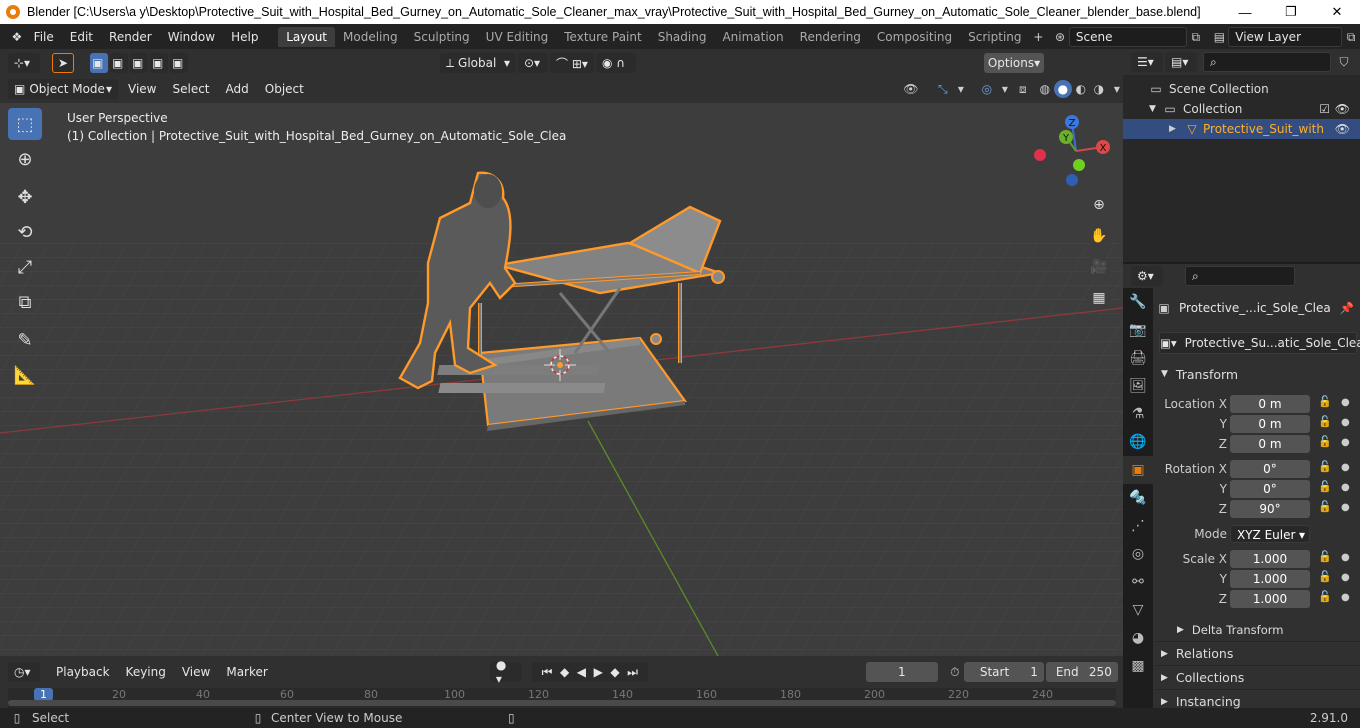 The width and height of the screenshot is (1360, 728). I want to click on menu-edit: Edit, so click(81, 37).